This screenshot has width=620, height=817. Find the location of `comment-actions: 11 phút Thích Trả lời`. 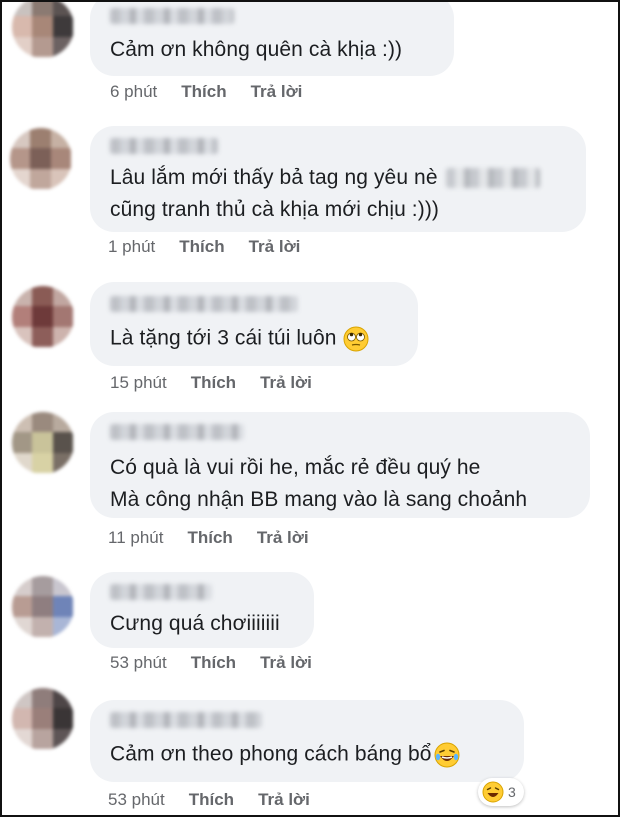

comment-actions: 11 phút Thích Trả lời is located at coordinates (208, 538).